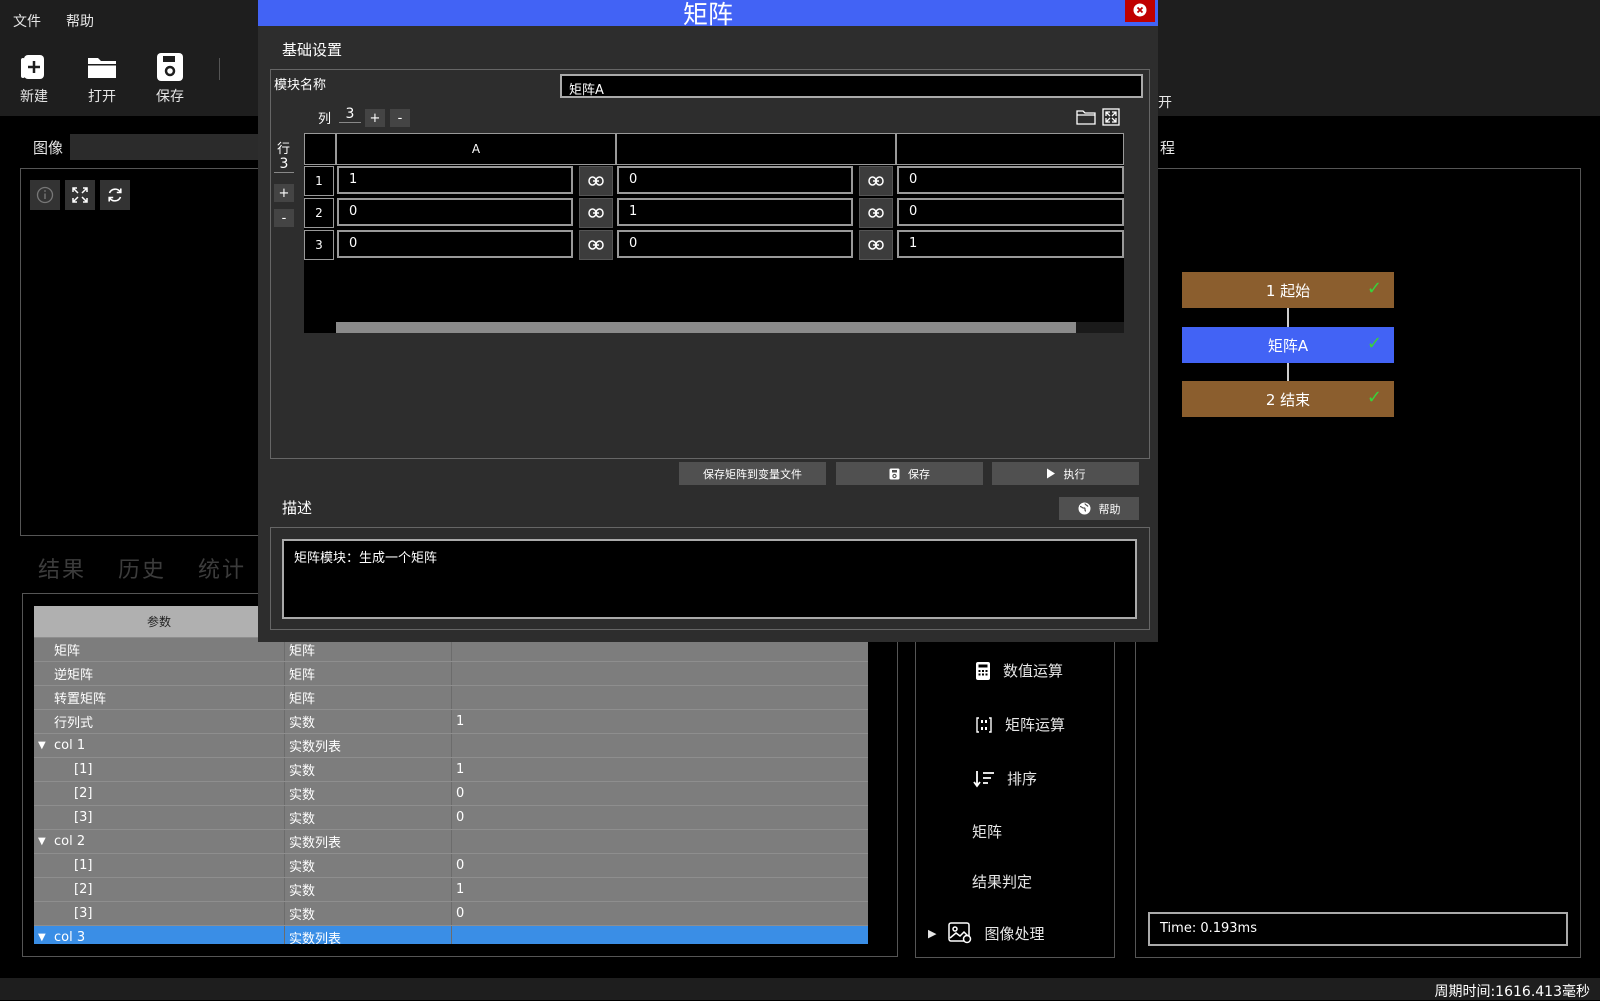 The width and height of the screenshot is (1600, 1001). Describe the element at coordinates (1002, 881) in the screenshot. I see `tool-judge: 结果判定` at that location.